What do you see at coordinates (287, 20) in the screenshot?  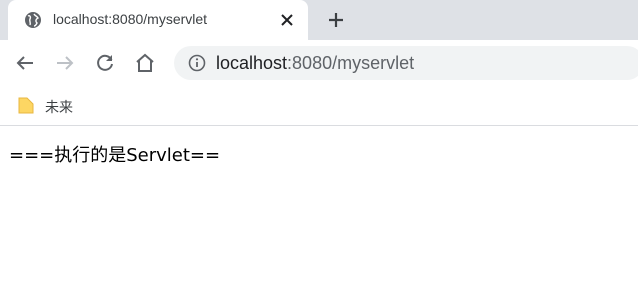 I see `close-icon` at bounding box center [287, 20].